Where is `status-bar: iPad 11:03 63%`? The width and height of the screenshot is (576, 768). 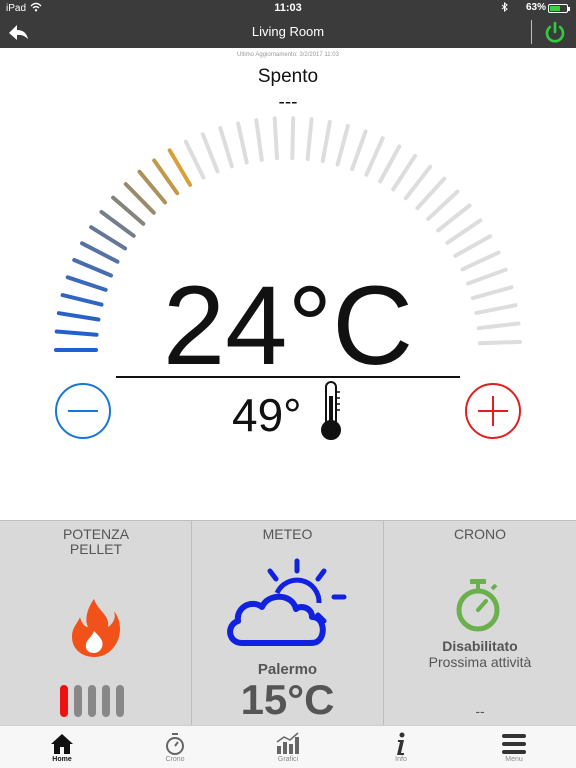 status-bar: iPad 11:03 63% is located at coordinates (288, 8).